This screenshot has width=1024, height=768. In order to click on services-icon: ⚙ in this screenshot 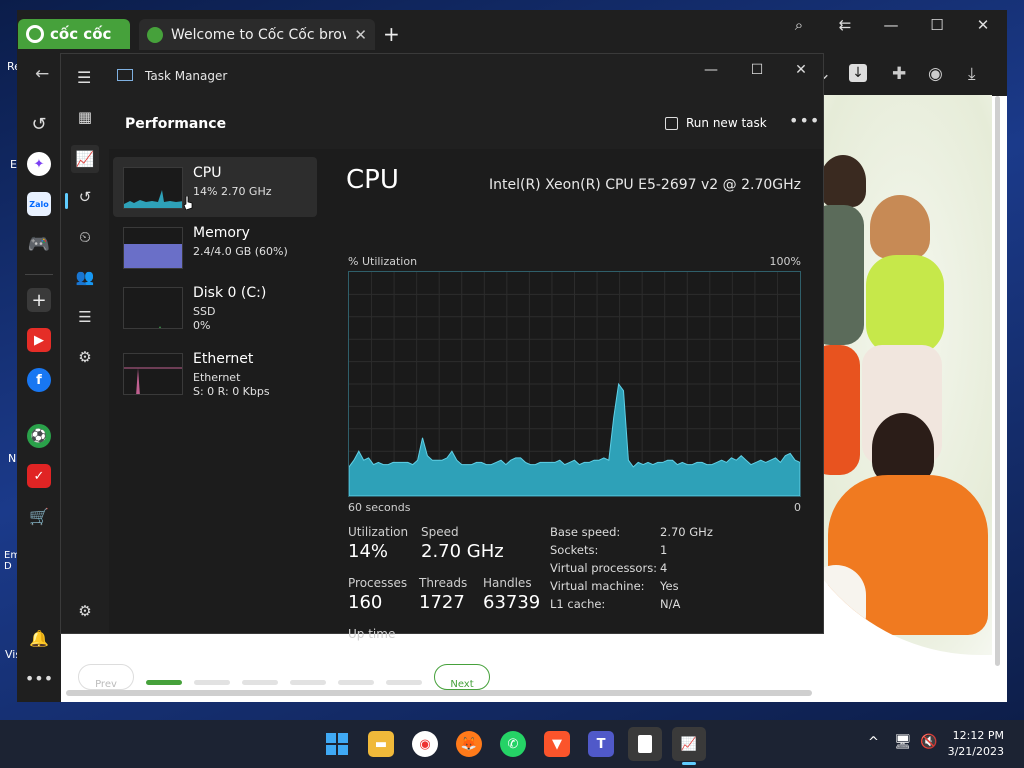, I will do `click(85, 357)`.